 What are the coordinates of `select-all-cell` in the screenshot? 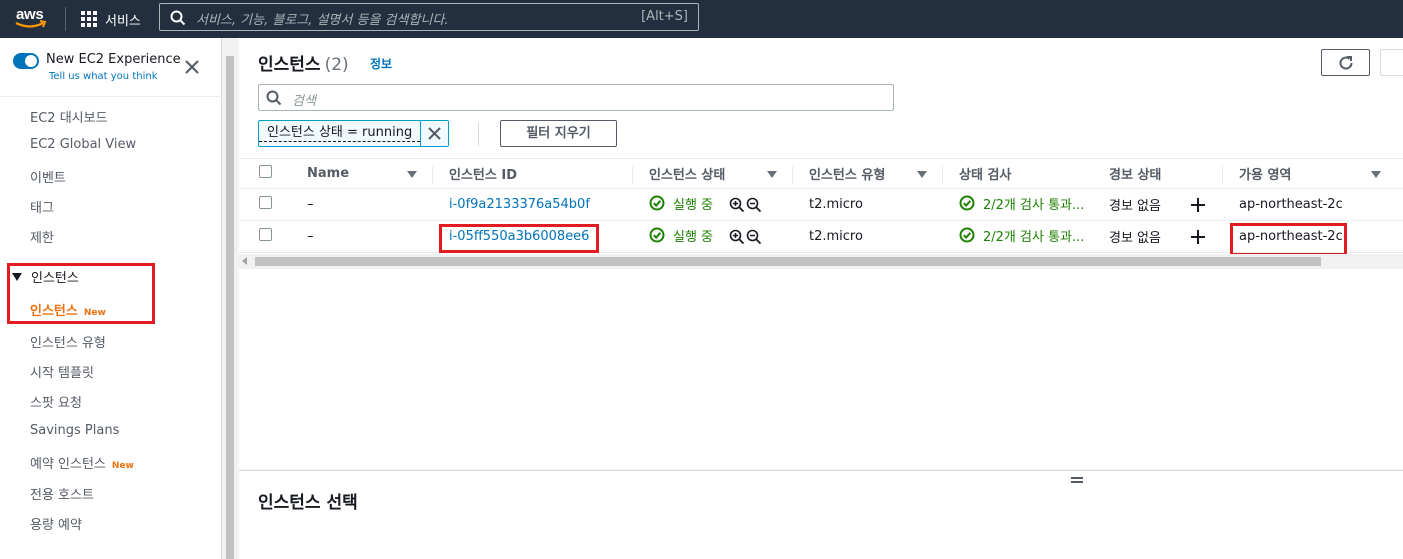 It's located at (266, 173).